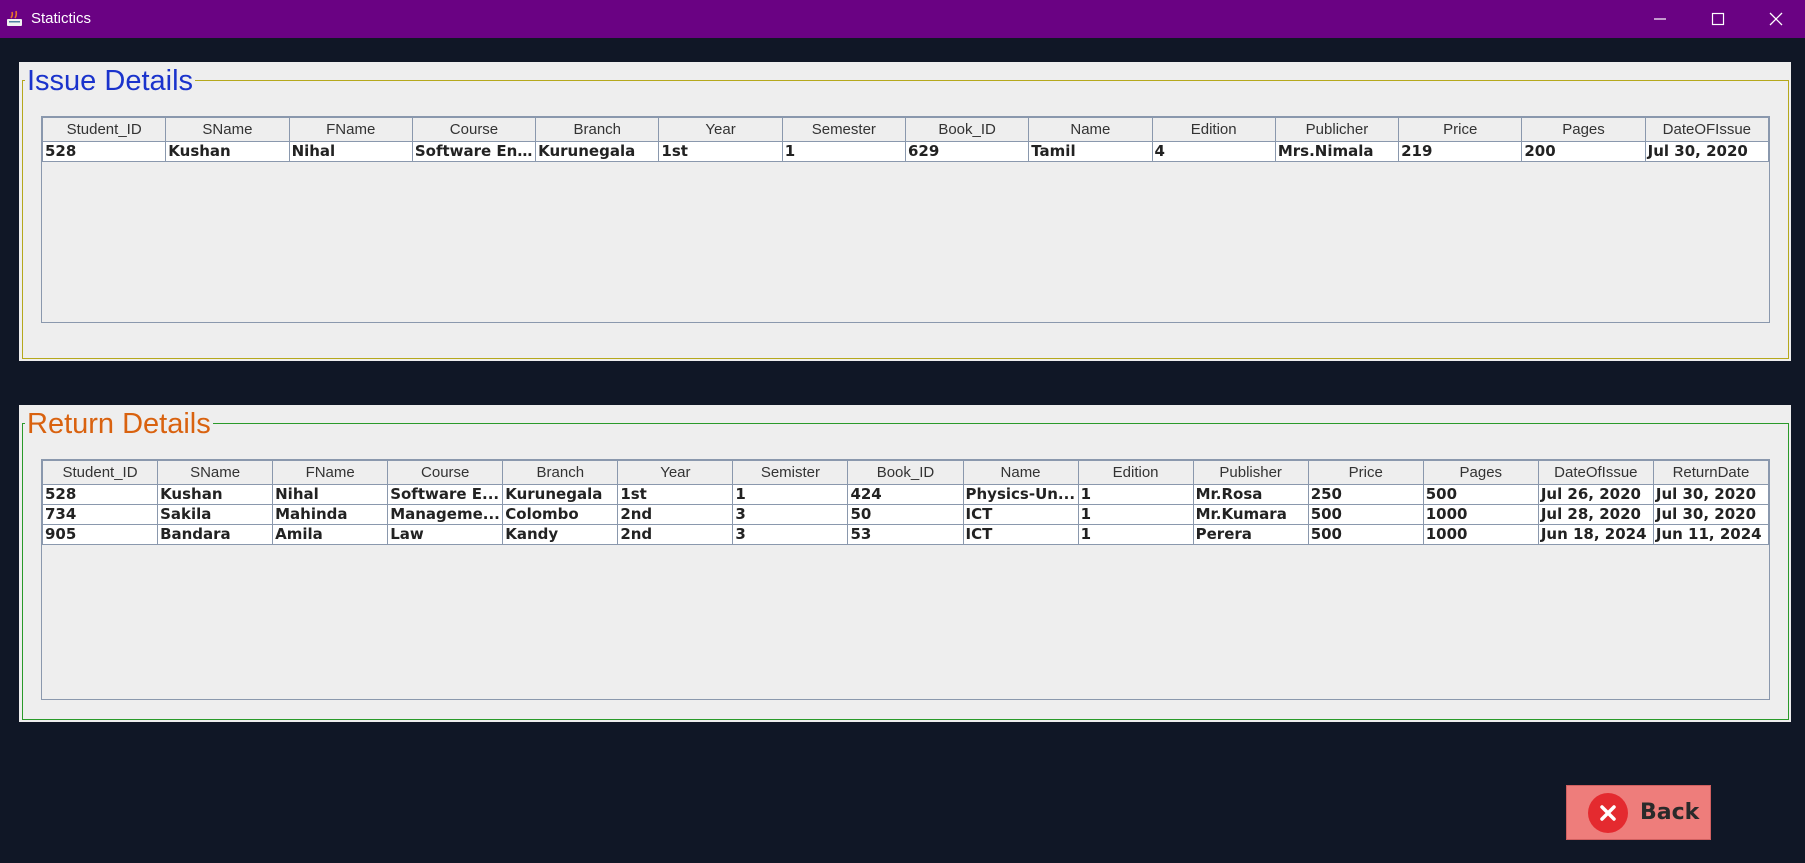  Describe the element at coordinates (1250, 472) in the screenshot. I see `column-header: Publisher` at that location.